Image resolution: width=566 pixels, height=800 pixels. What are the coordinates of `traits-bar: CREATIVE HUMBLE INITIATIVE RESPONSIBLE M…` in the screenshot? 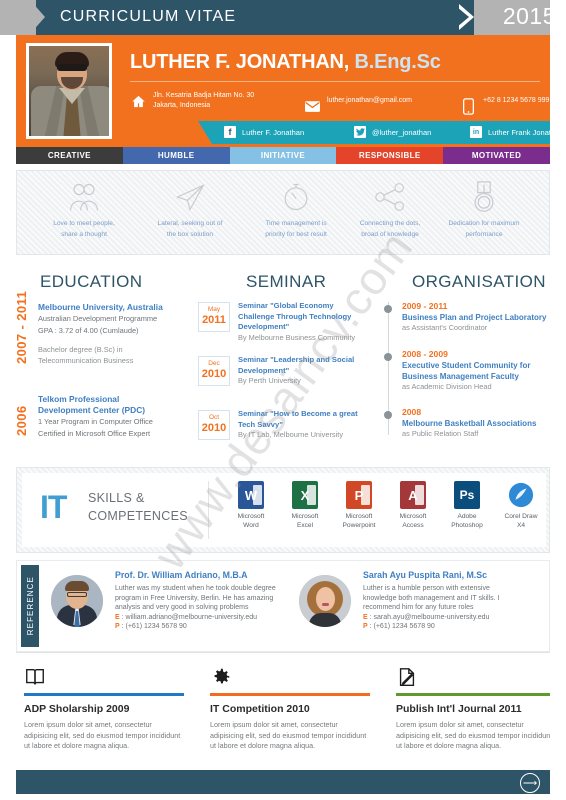 It's located at (283, 155).